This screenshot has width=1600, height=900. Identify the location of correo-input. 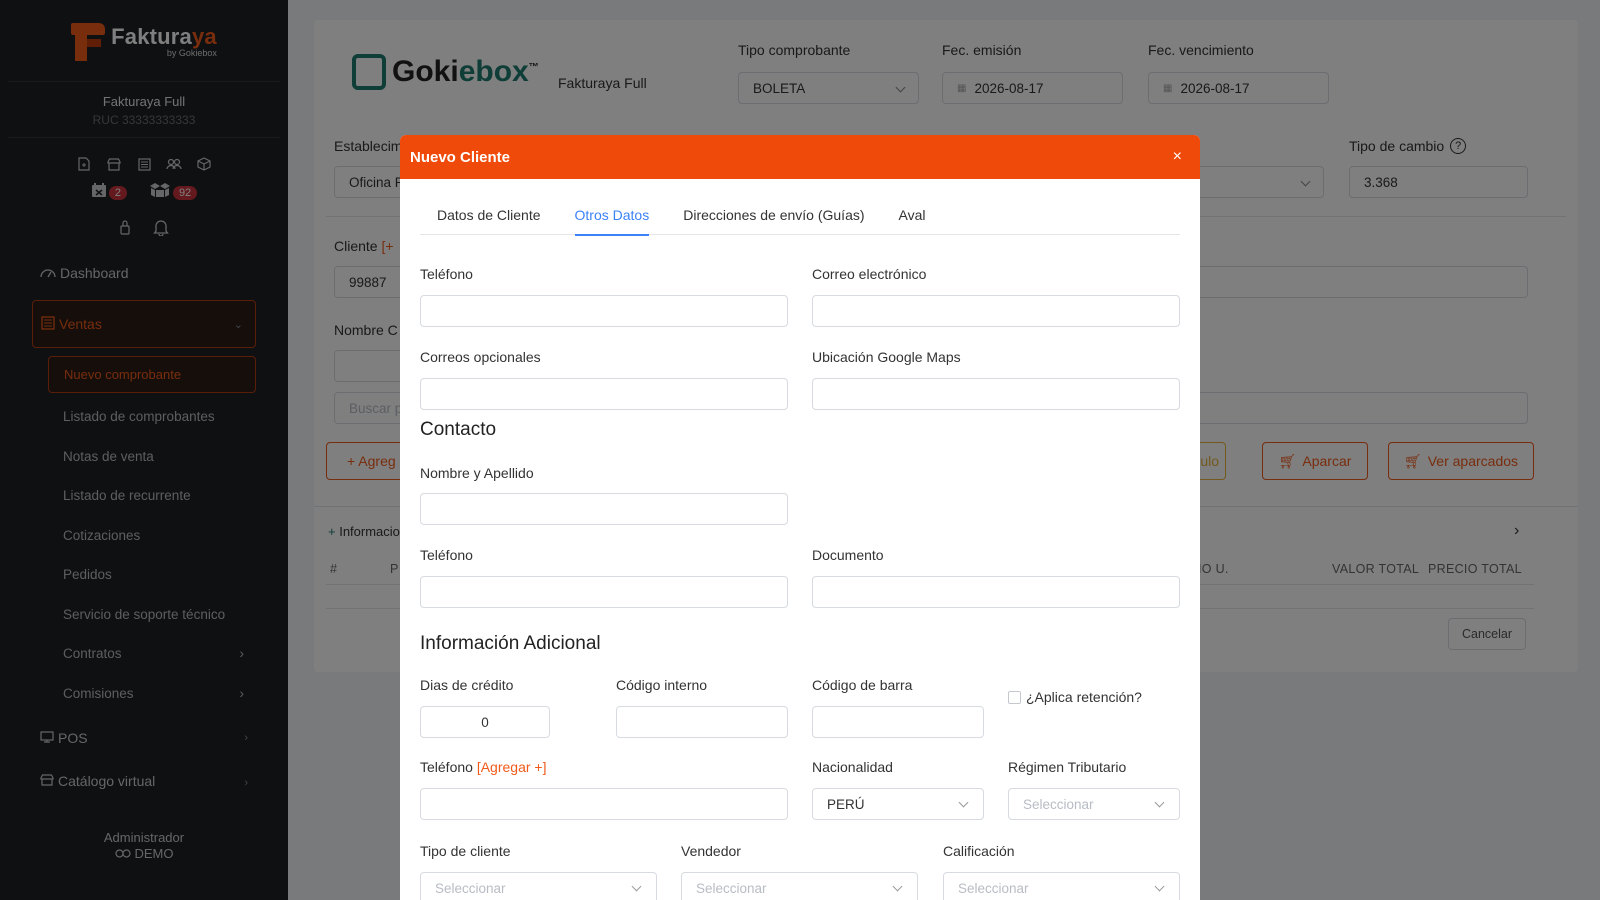
(996, 311).